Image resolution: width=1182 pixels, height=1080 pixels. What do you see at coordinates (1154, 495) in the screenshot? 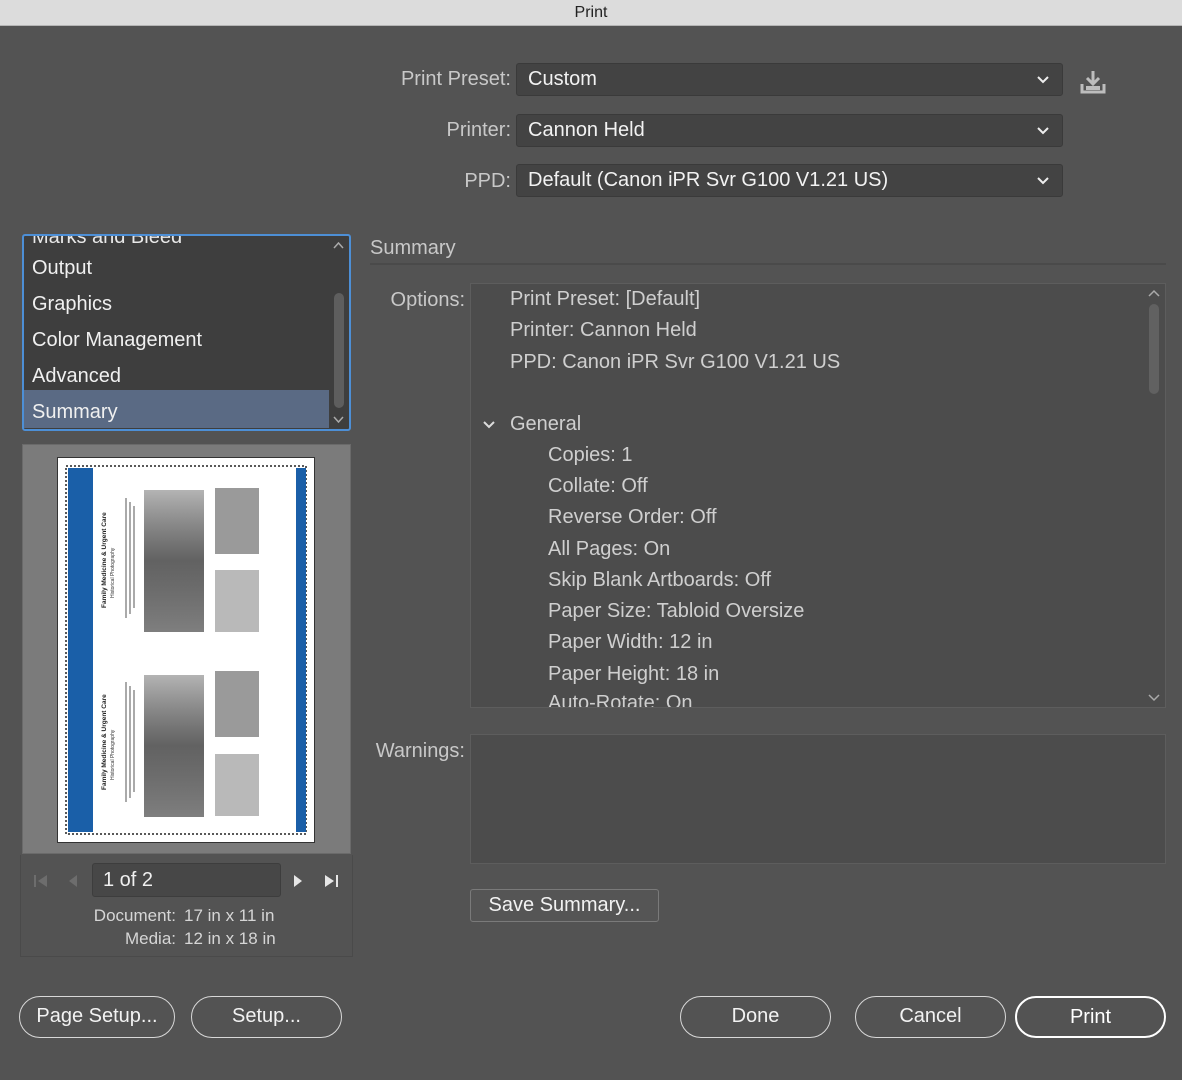
I see `summary-scrollbar` at bounding box center [1154, 495].